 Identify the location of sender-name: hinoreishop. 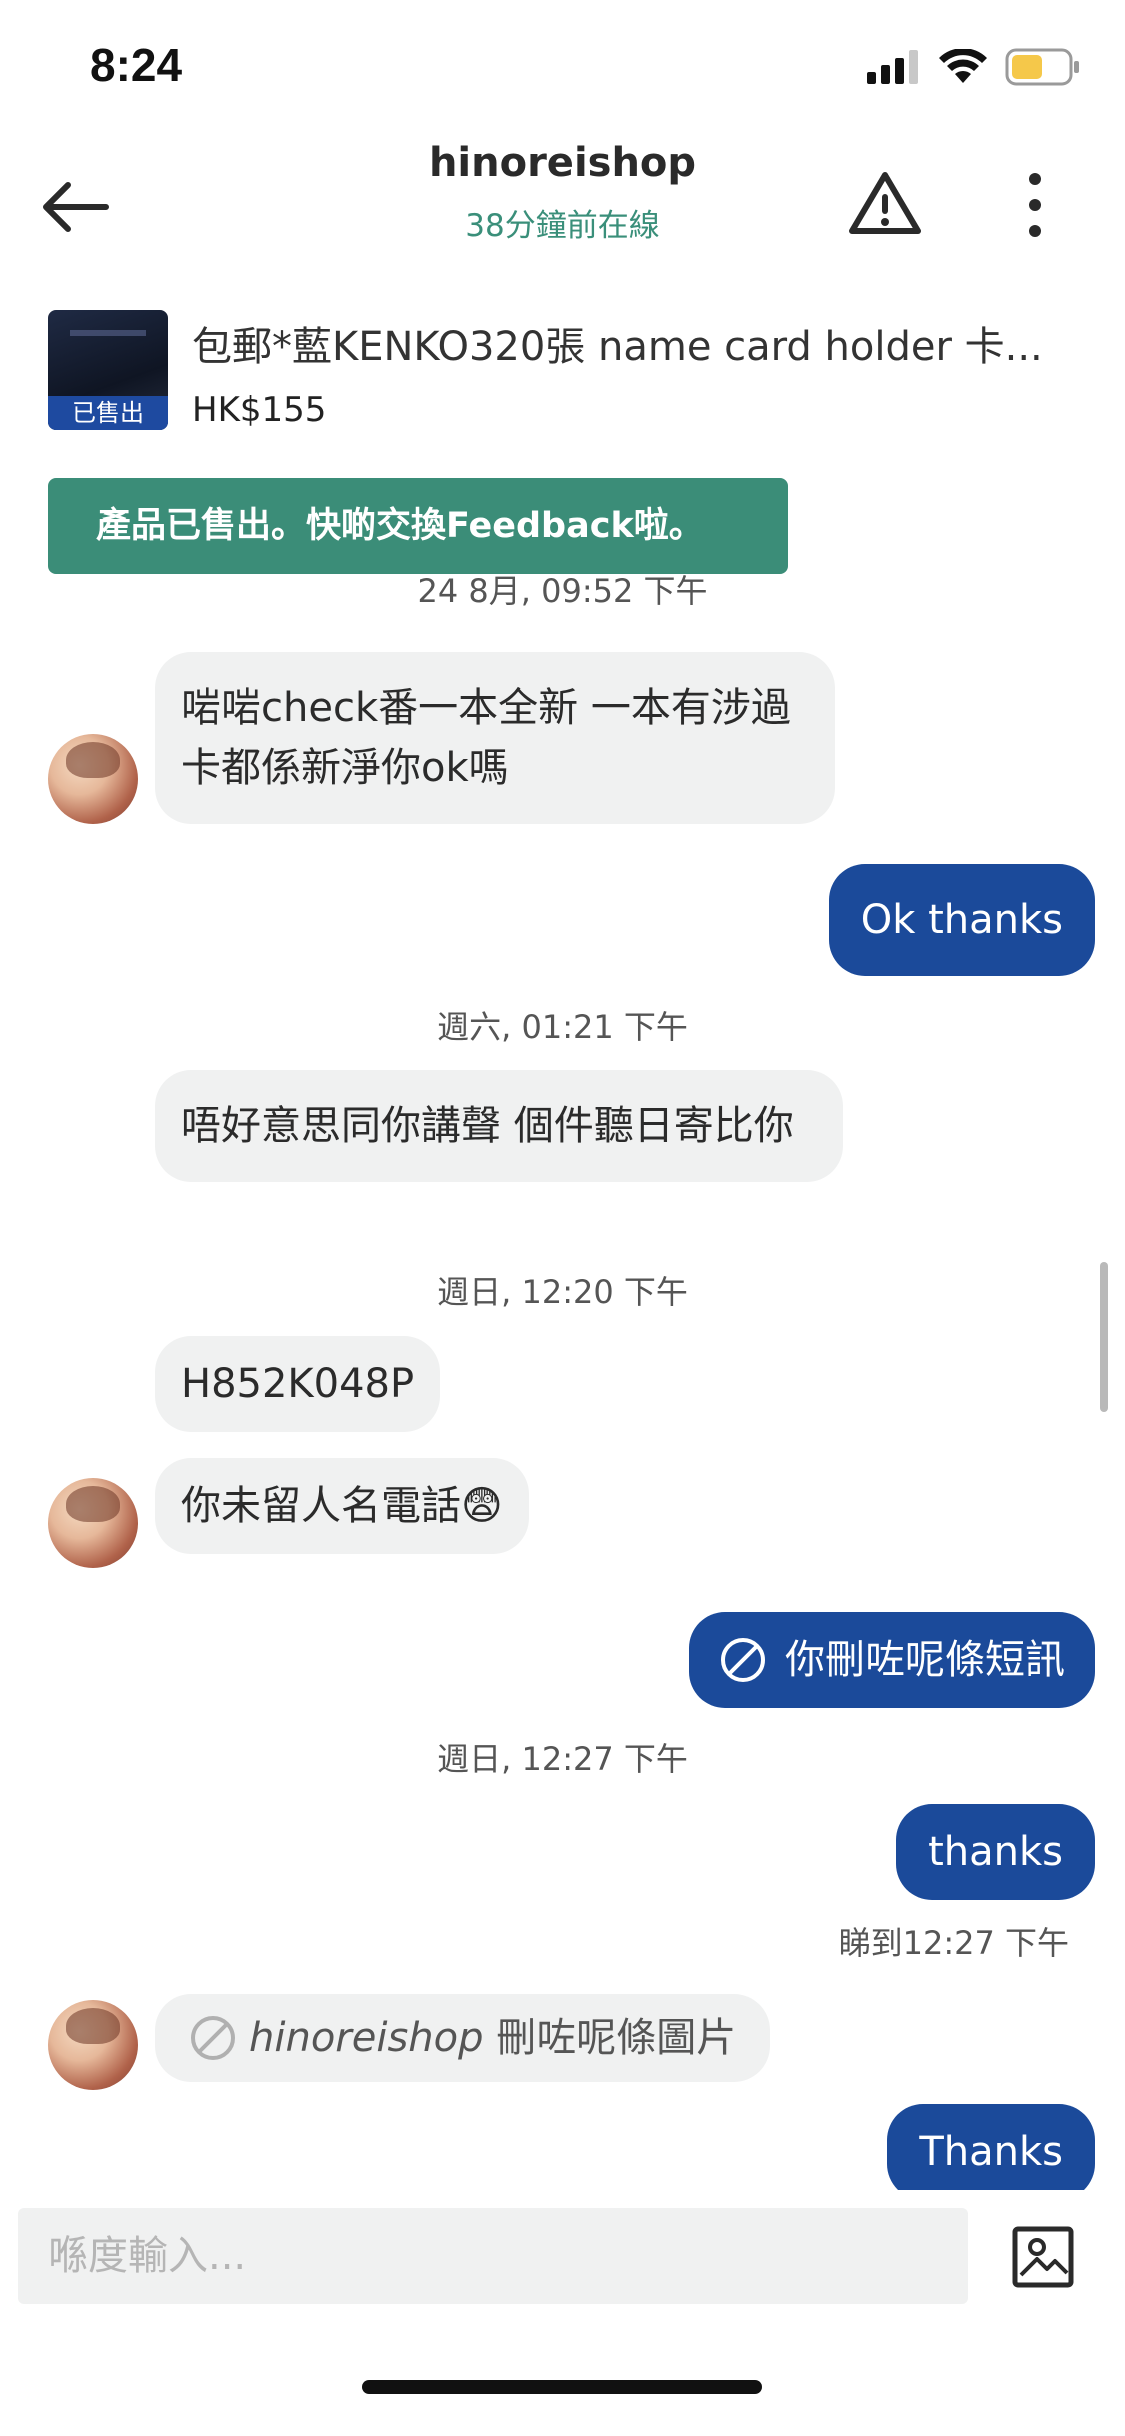
(366, 2038).